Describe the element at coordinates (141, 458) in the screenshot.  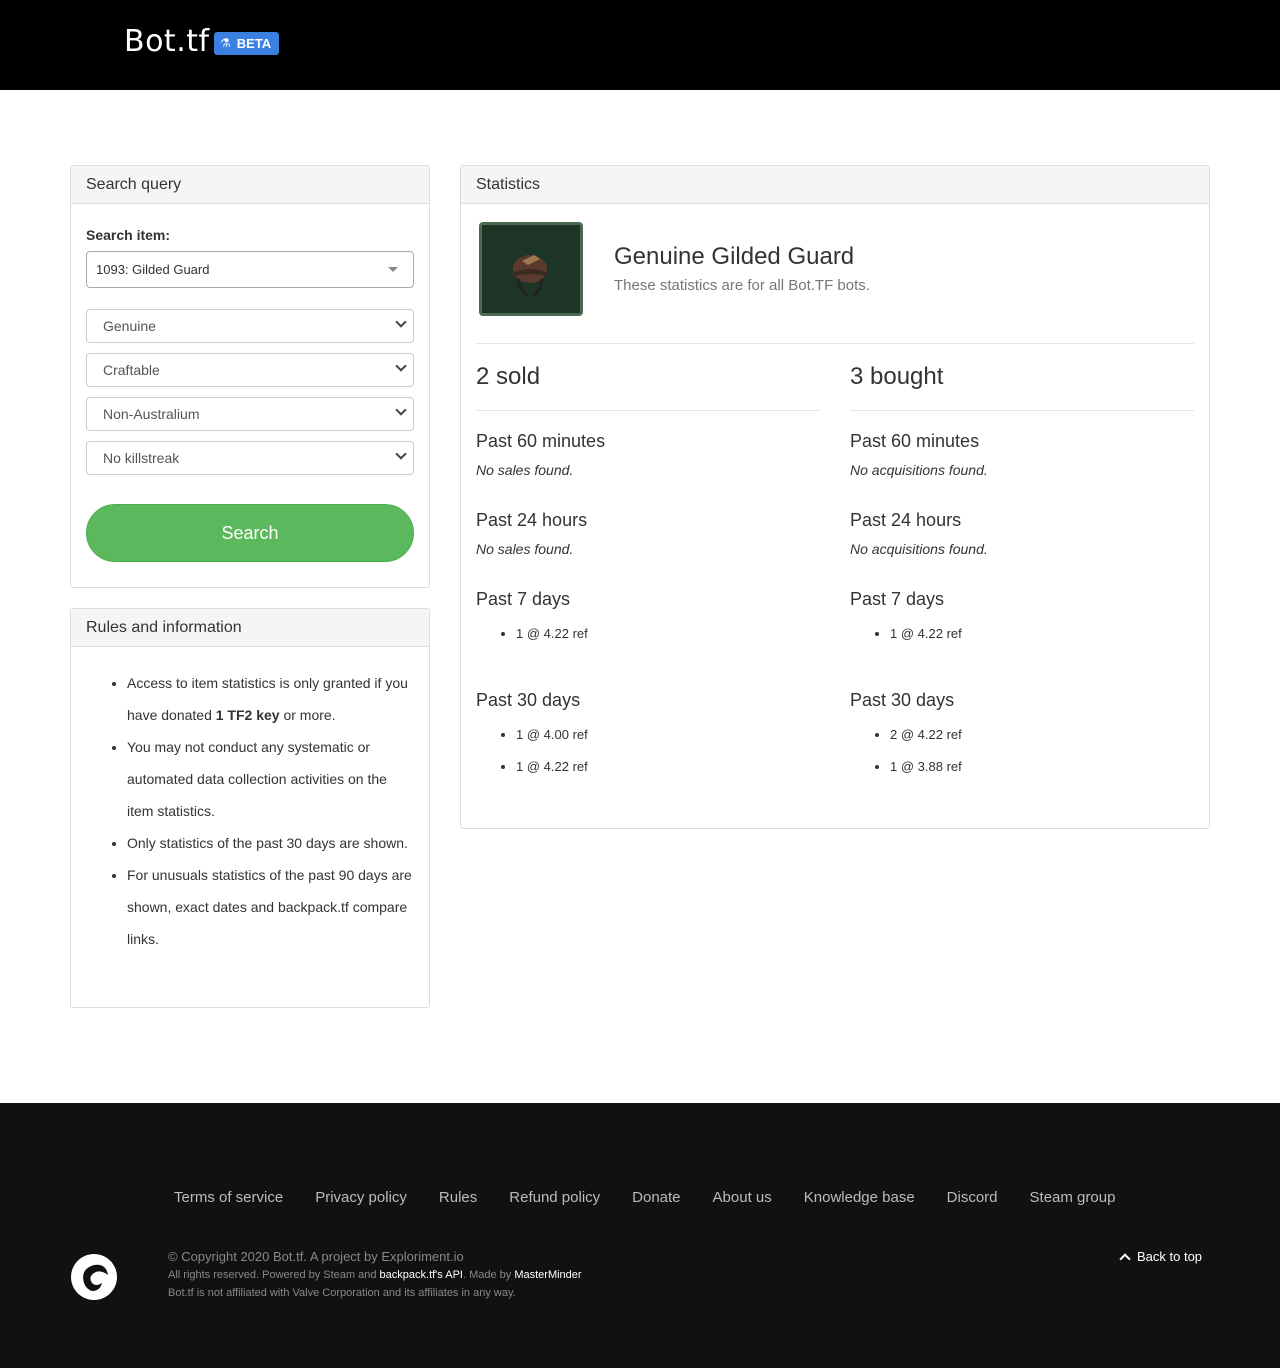
I see `killstreak-value: No killstreak` at that location.